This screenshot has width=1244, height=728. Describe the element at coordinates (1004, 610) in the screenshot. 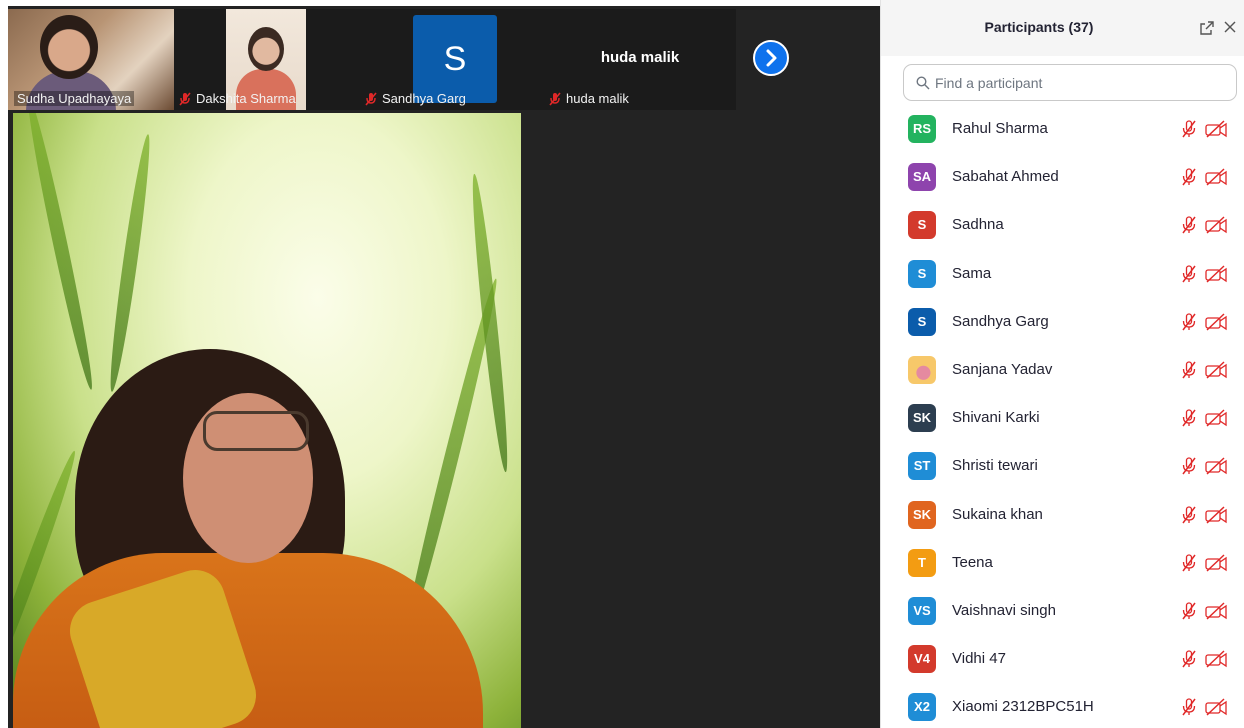

I see `participant-name: Vaishnavi singh` at that location.